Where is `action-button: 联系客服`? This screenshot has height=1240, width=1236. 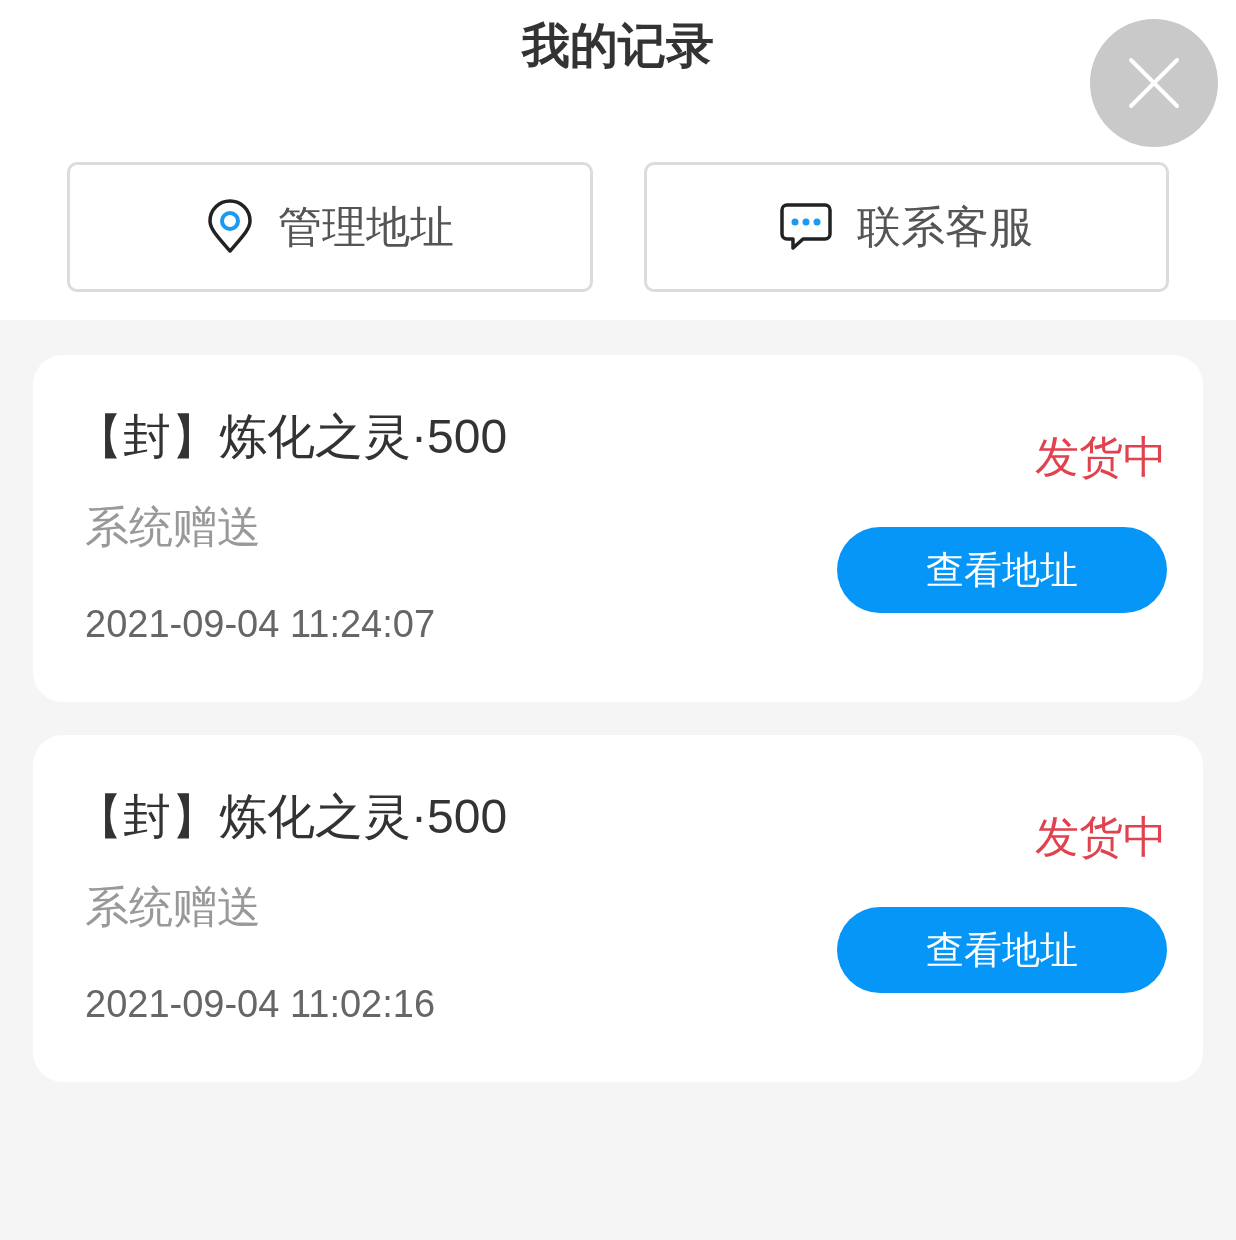 action-button: 联系客服 is located at coordinates (906, 227).